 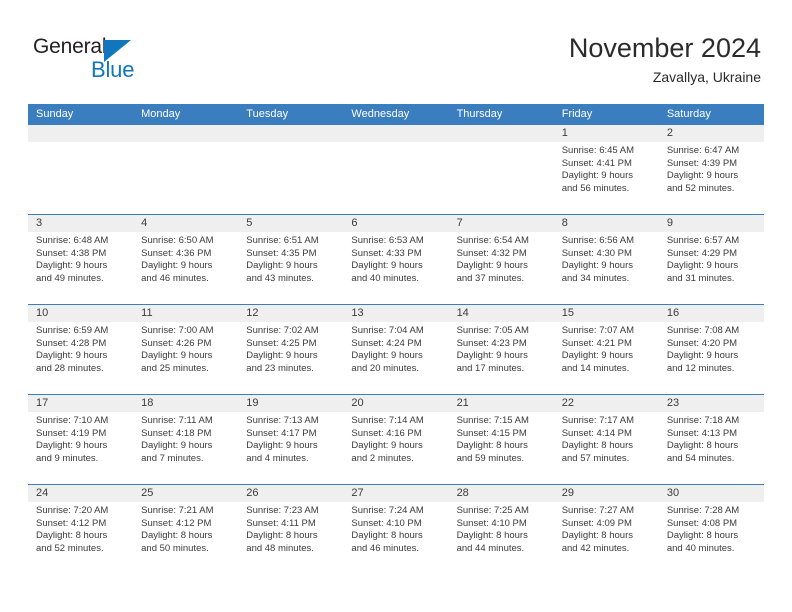 I want to click on day-number: 8, so click(x=606, y=223).